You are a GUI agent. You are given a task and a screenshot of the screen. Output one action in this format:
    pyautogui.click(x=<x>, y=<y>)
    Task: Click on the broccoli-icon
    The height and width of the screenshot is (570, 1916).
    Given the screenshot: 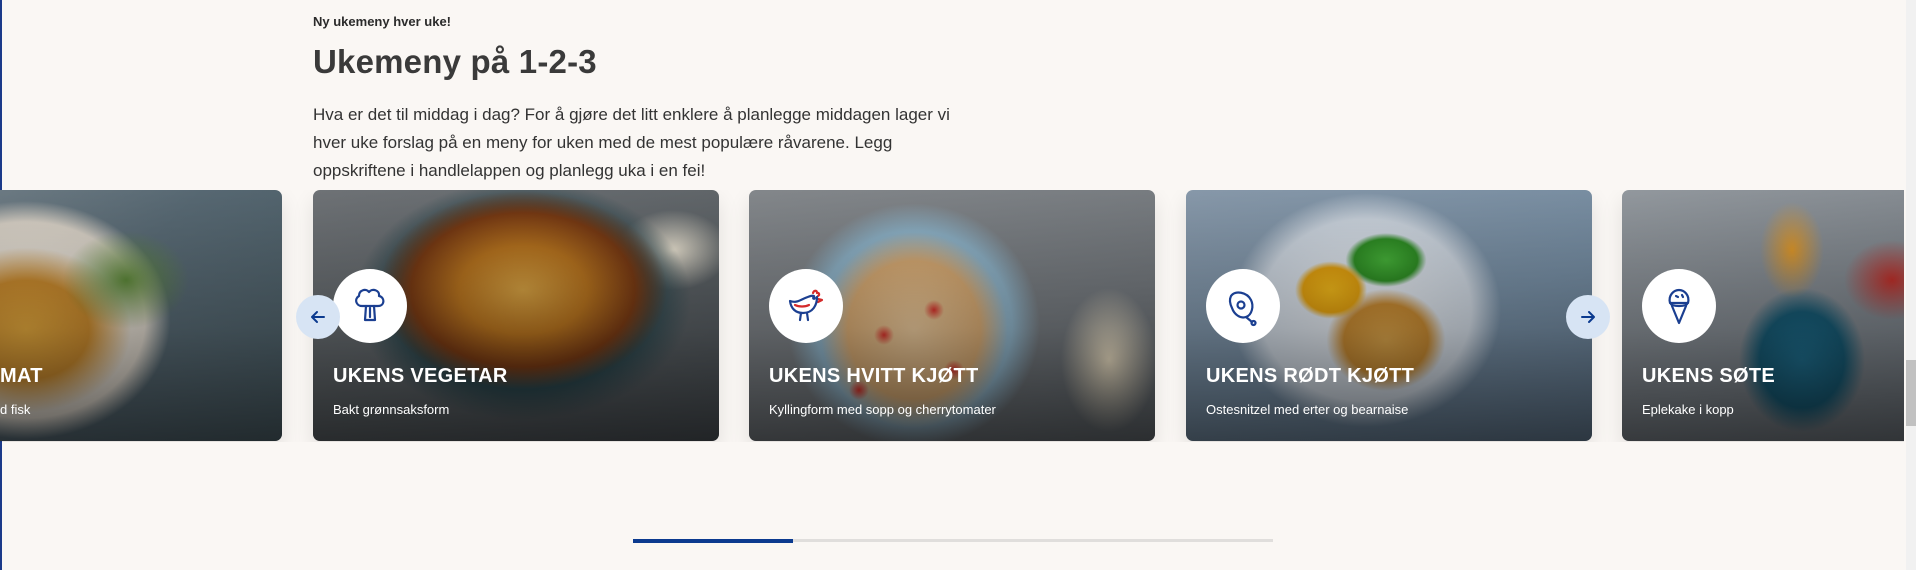 What is the action you would take?
    pyautogui.click(x=370, y=305)
    